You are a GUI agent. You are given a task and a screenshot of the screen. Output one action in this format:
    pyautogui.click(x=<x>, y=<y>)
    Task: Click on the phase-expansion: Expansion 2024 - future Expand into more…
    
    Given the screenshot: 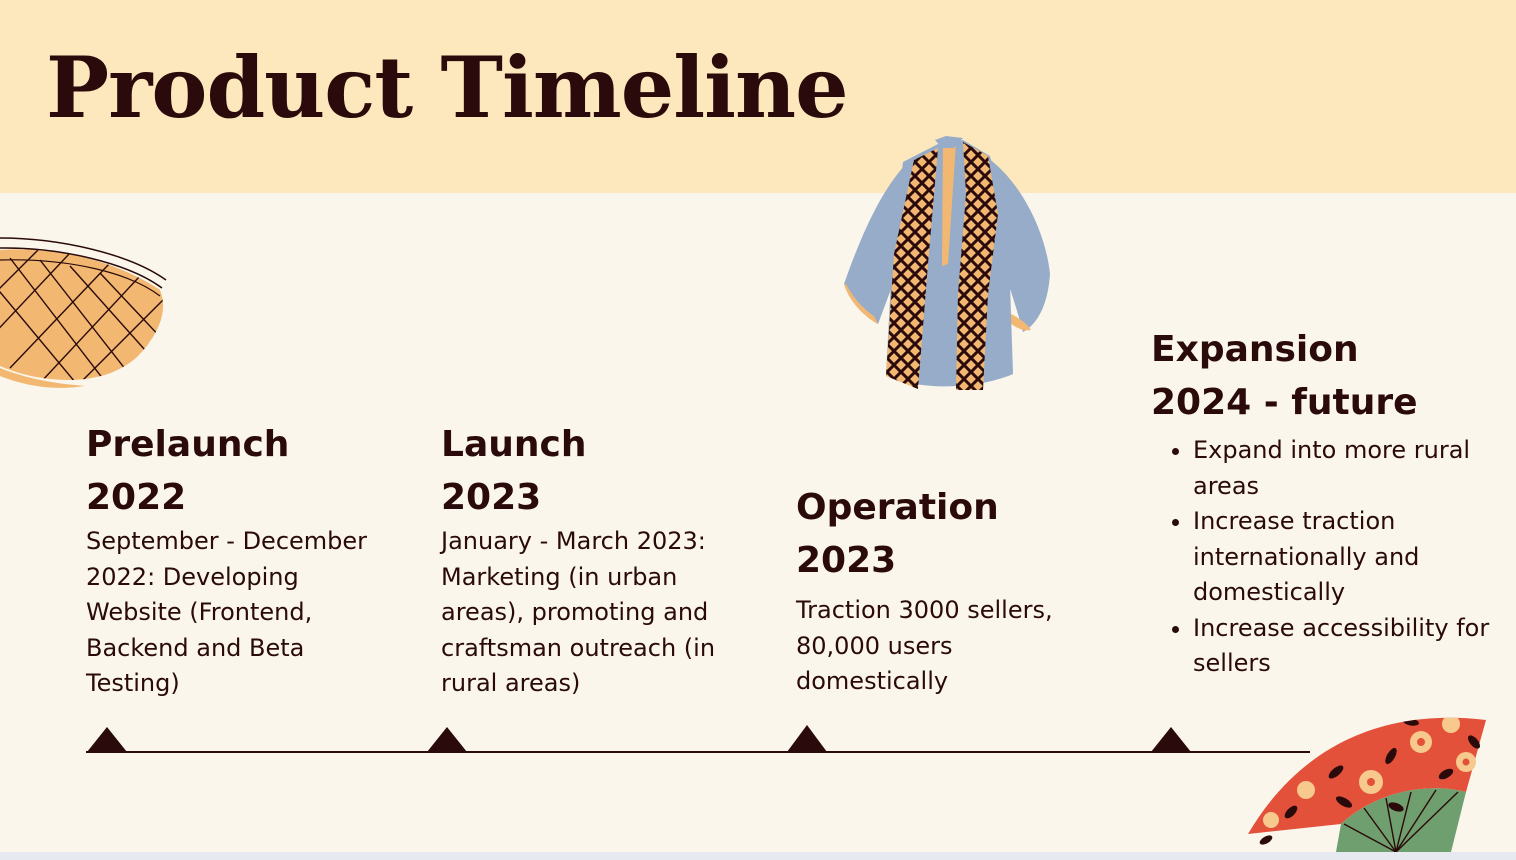 What is the action you would take?
    pyautogui.click(x=1321, y=502)
    